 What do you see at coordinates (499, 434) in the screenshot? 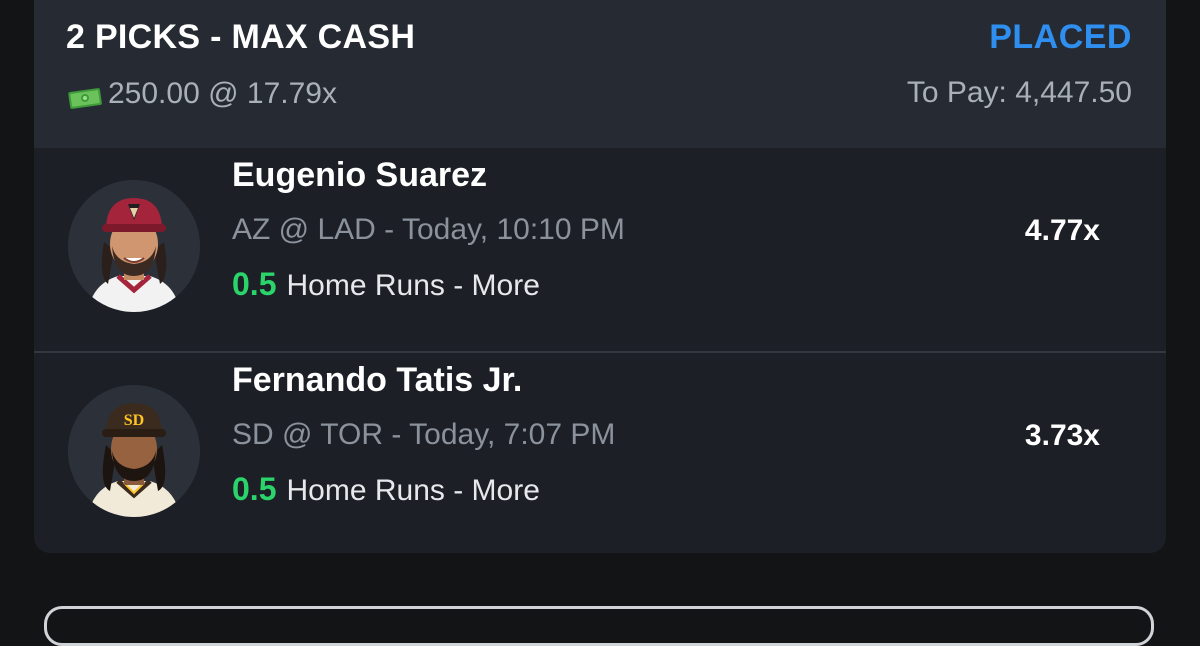
I see `game-time: - Today, 7:07 PM` at bounding box center [499, 434].